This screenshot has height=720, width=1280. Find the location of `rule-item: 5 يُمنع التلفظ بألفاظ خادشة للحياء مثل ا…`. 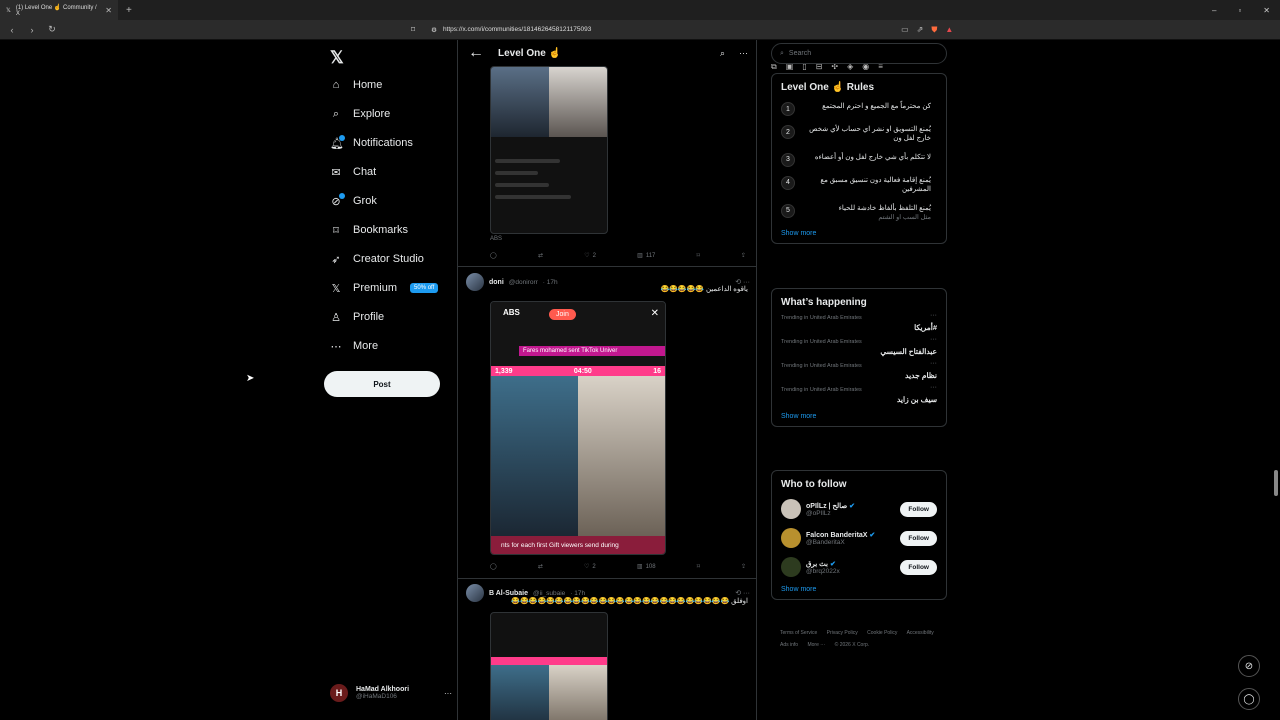

rule-item: 5 يُمنع التلفظ بألفاظ خادشة للحياء مثل ا… is located at coordinates (859, 212).